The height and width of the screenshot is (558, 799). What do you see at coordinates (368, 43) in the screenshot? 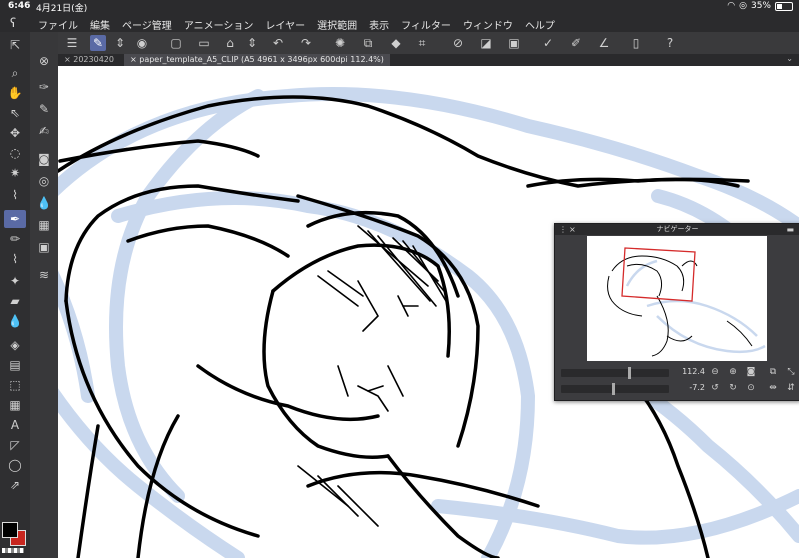
I see `layer-copy-icon: ⧉` at bounding box center [368, 43].